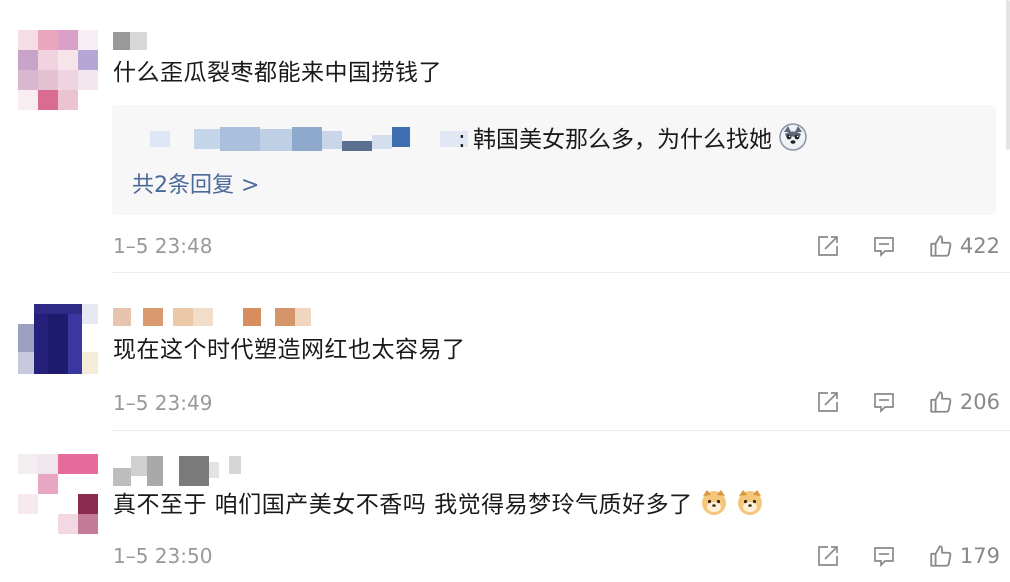  I want to click on comment-text: 真不至于 咱们国产美女不香吗 我觉得易梦玲气质好多了, so click(438, 506).